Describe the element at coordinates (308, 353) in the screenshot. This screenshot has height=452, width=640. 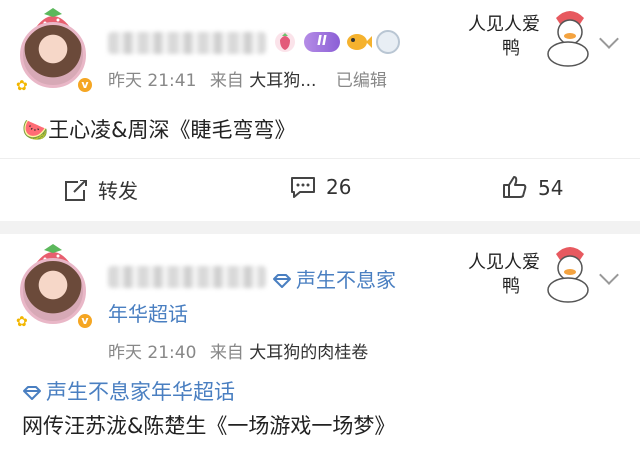
I see `post-source-link: 大耳狗的肉桂卷` at that location.